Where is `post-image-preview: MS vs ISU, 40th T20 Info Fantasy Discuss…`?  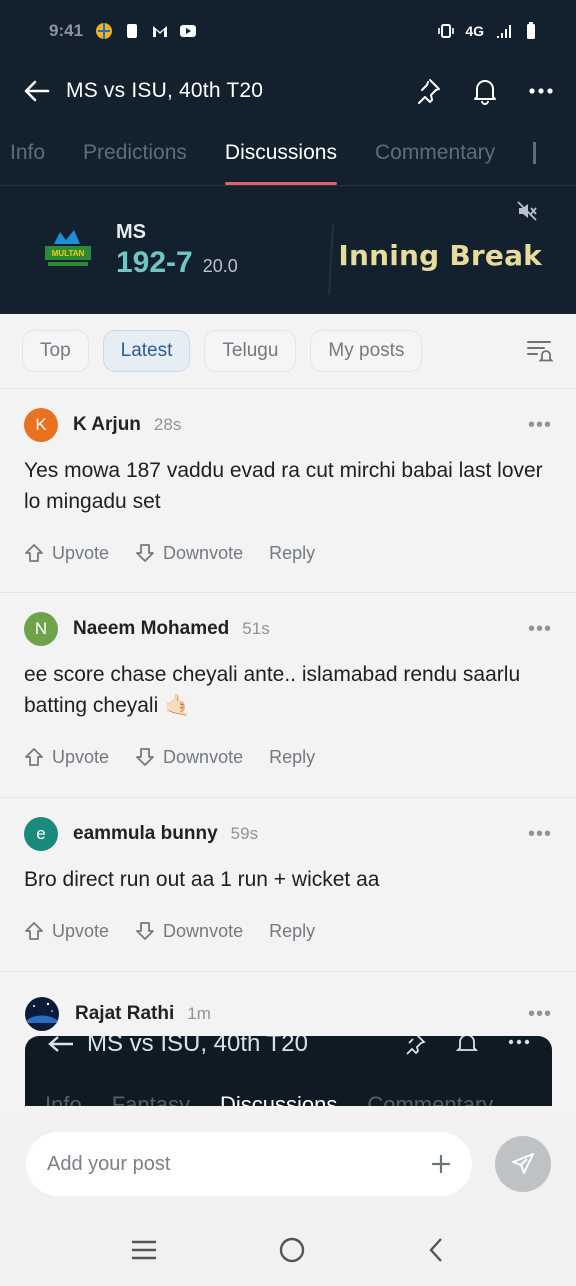 post-image-preview: MS vs ISU, 40th T20 Info Fantasy Discuss… is located at coordinates (288, 1071).